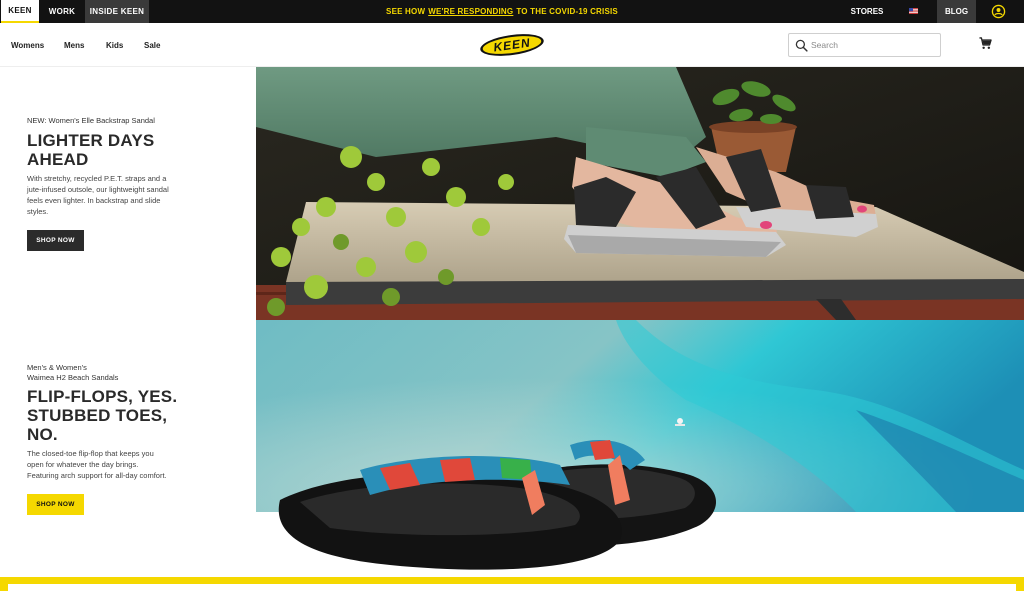 The width and height of the screenshot is (1024, 591). What do you see at coordinates (55, 240) in the screenshot?
I see `hero1-shop-now-button: SHOP NOW` at bounding box center [55, 240].